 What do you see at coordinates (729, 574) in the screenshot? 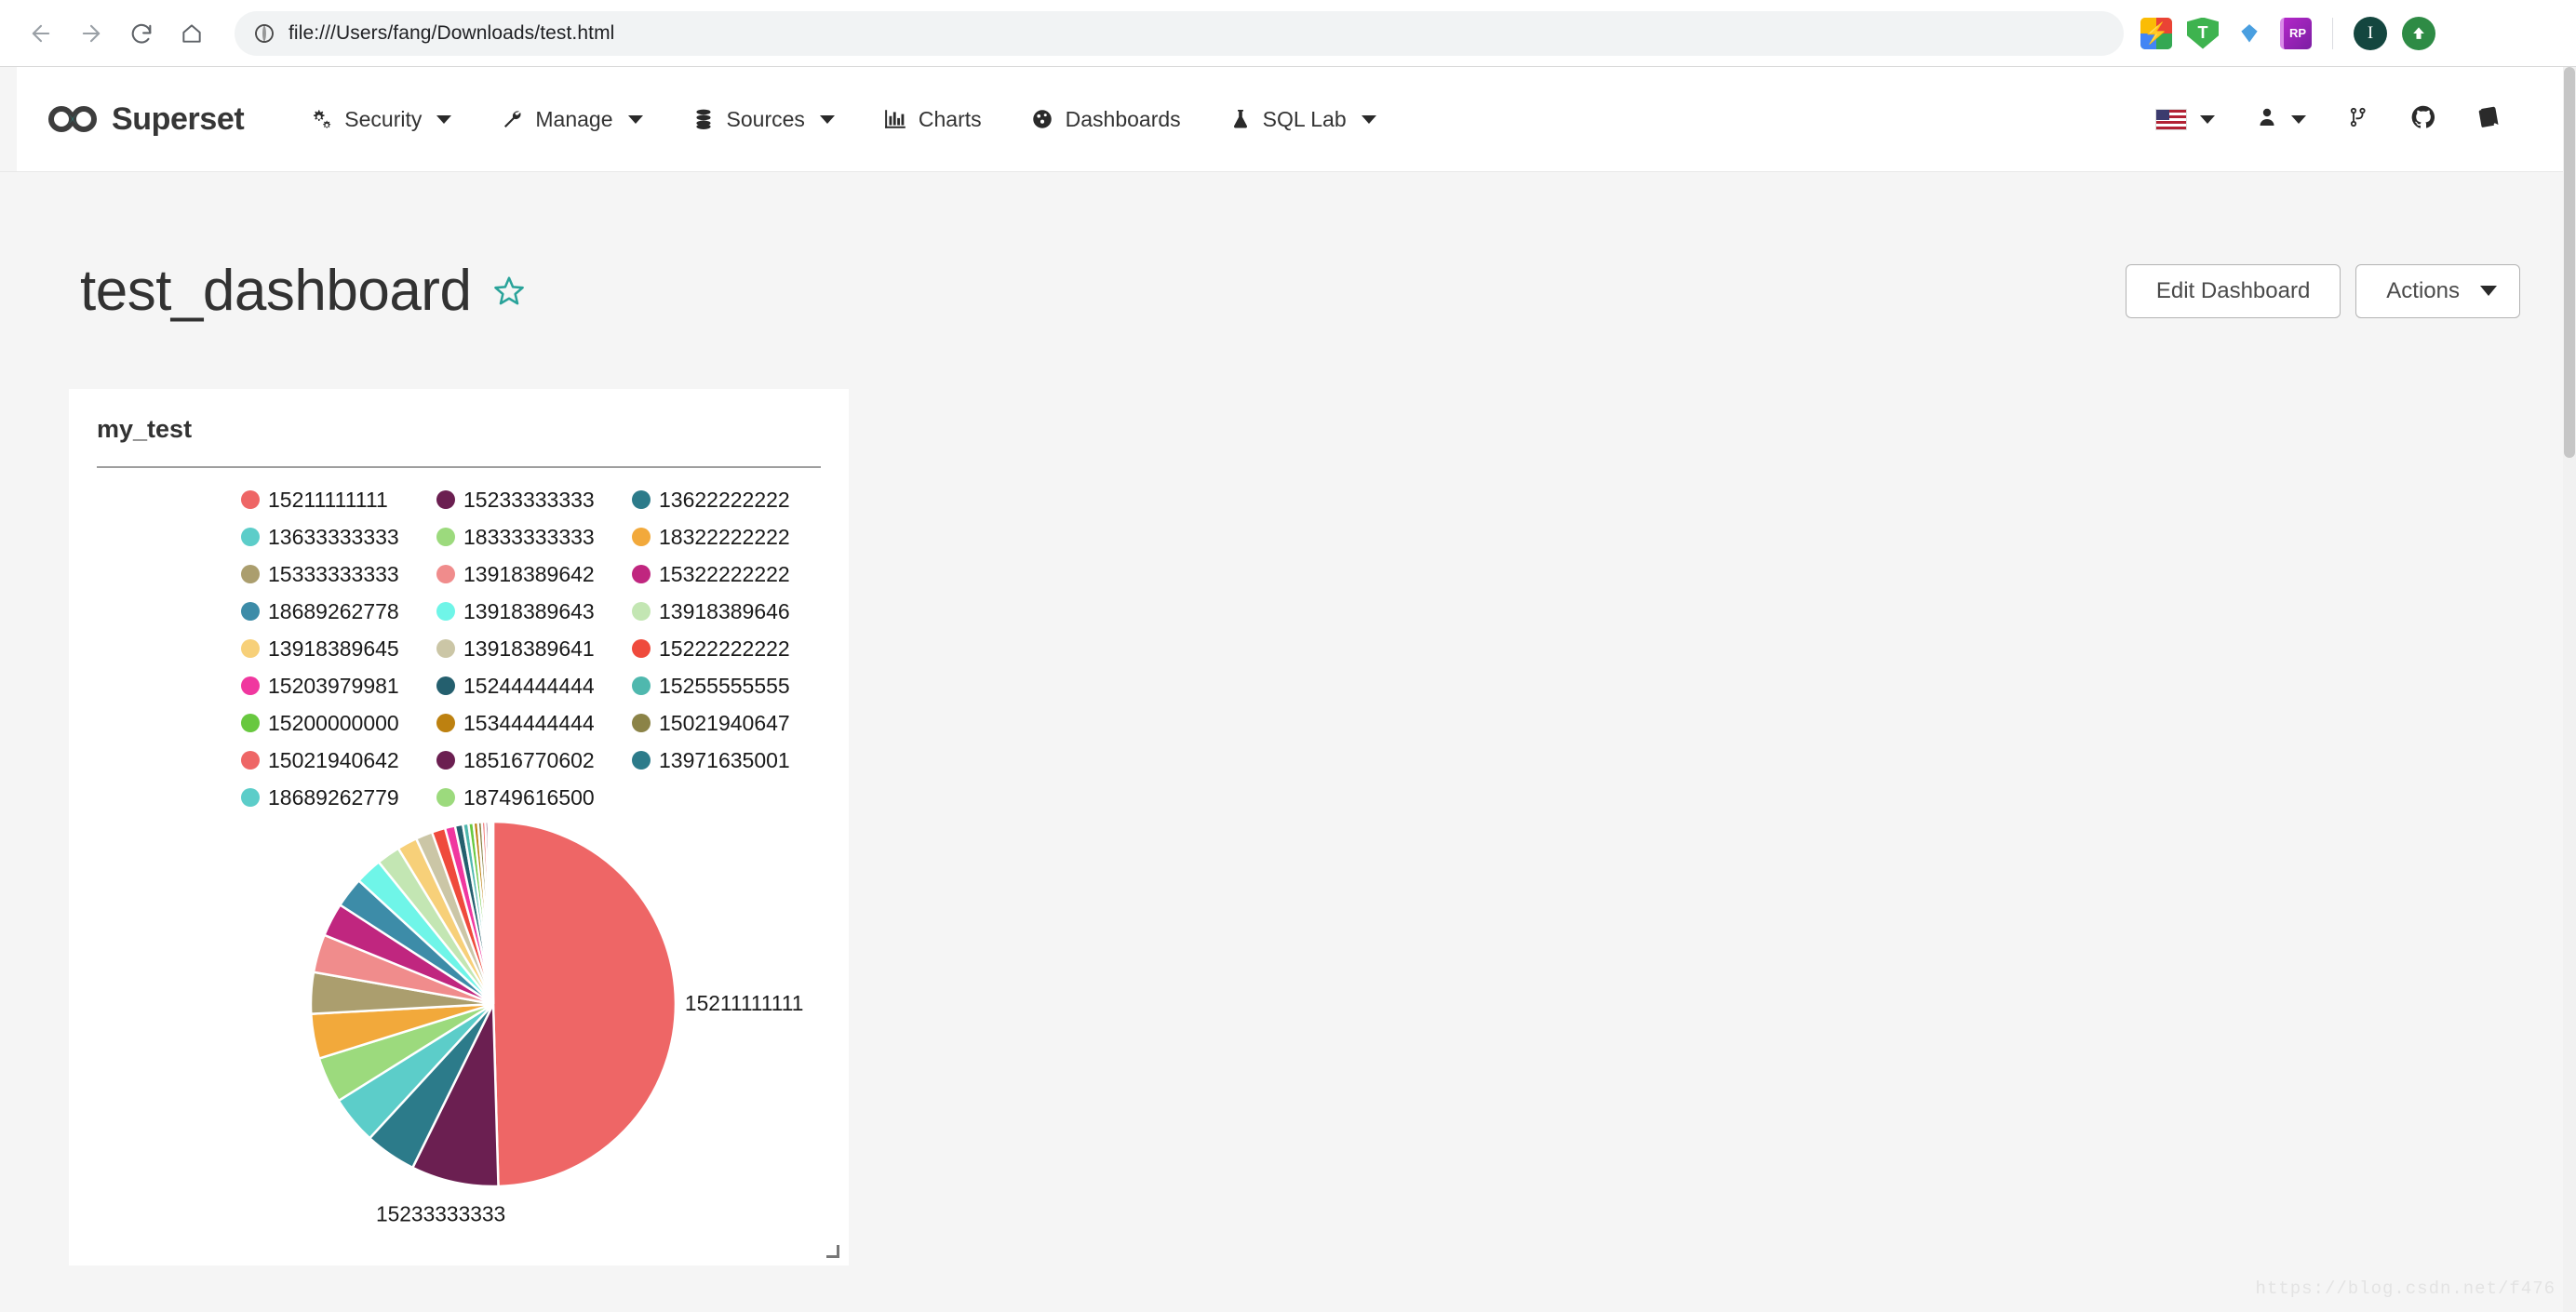
I see `legend-item: 15322222222` at bounding box center [729, 574].